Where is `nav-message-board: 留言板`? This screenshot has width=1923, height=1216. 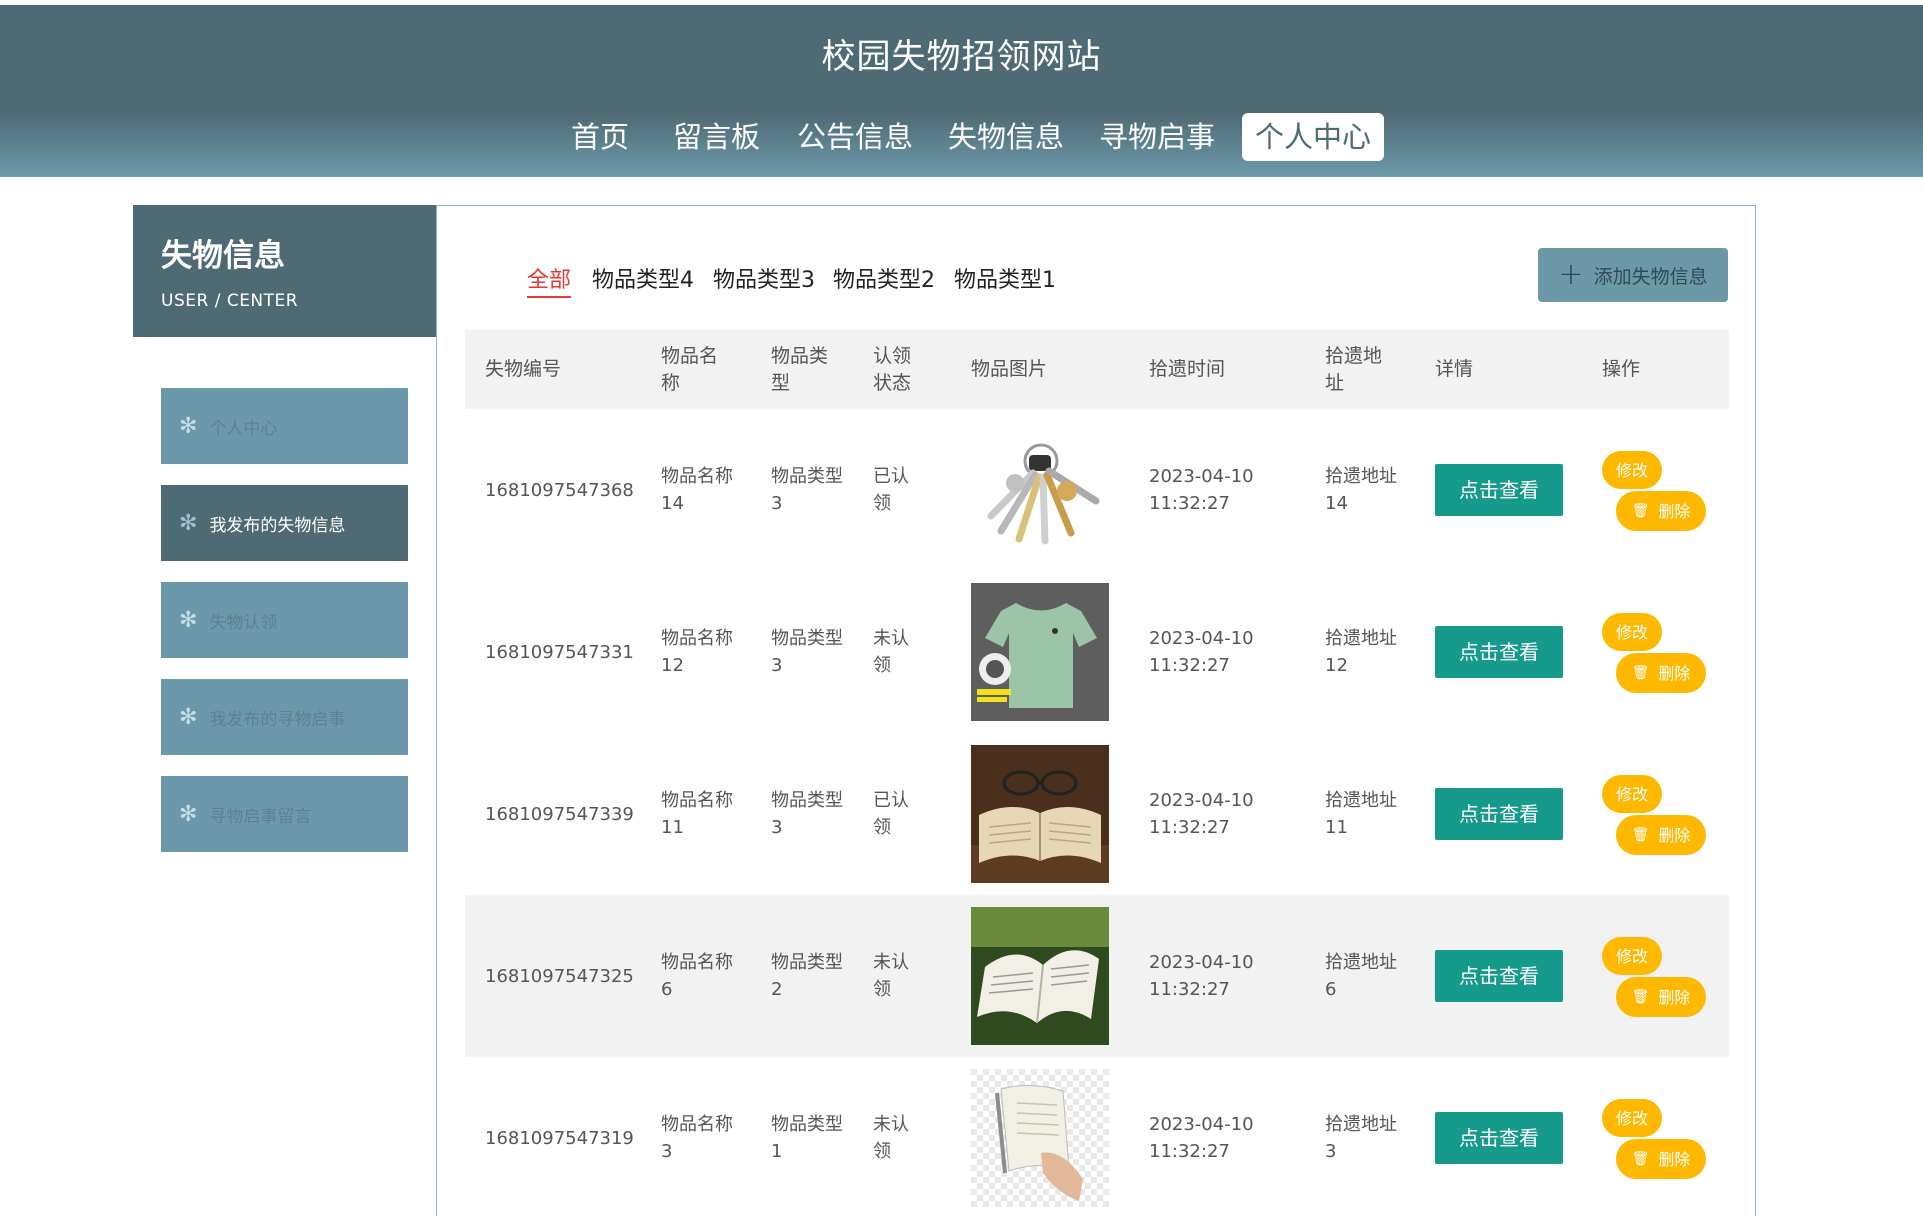 nav-message-board: 留言板 is located at coordinates (716, 137).